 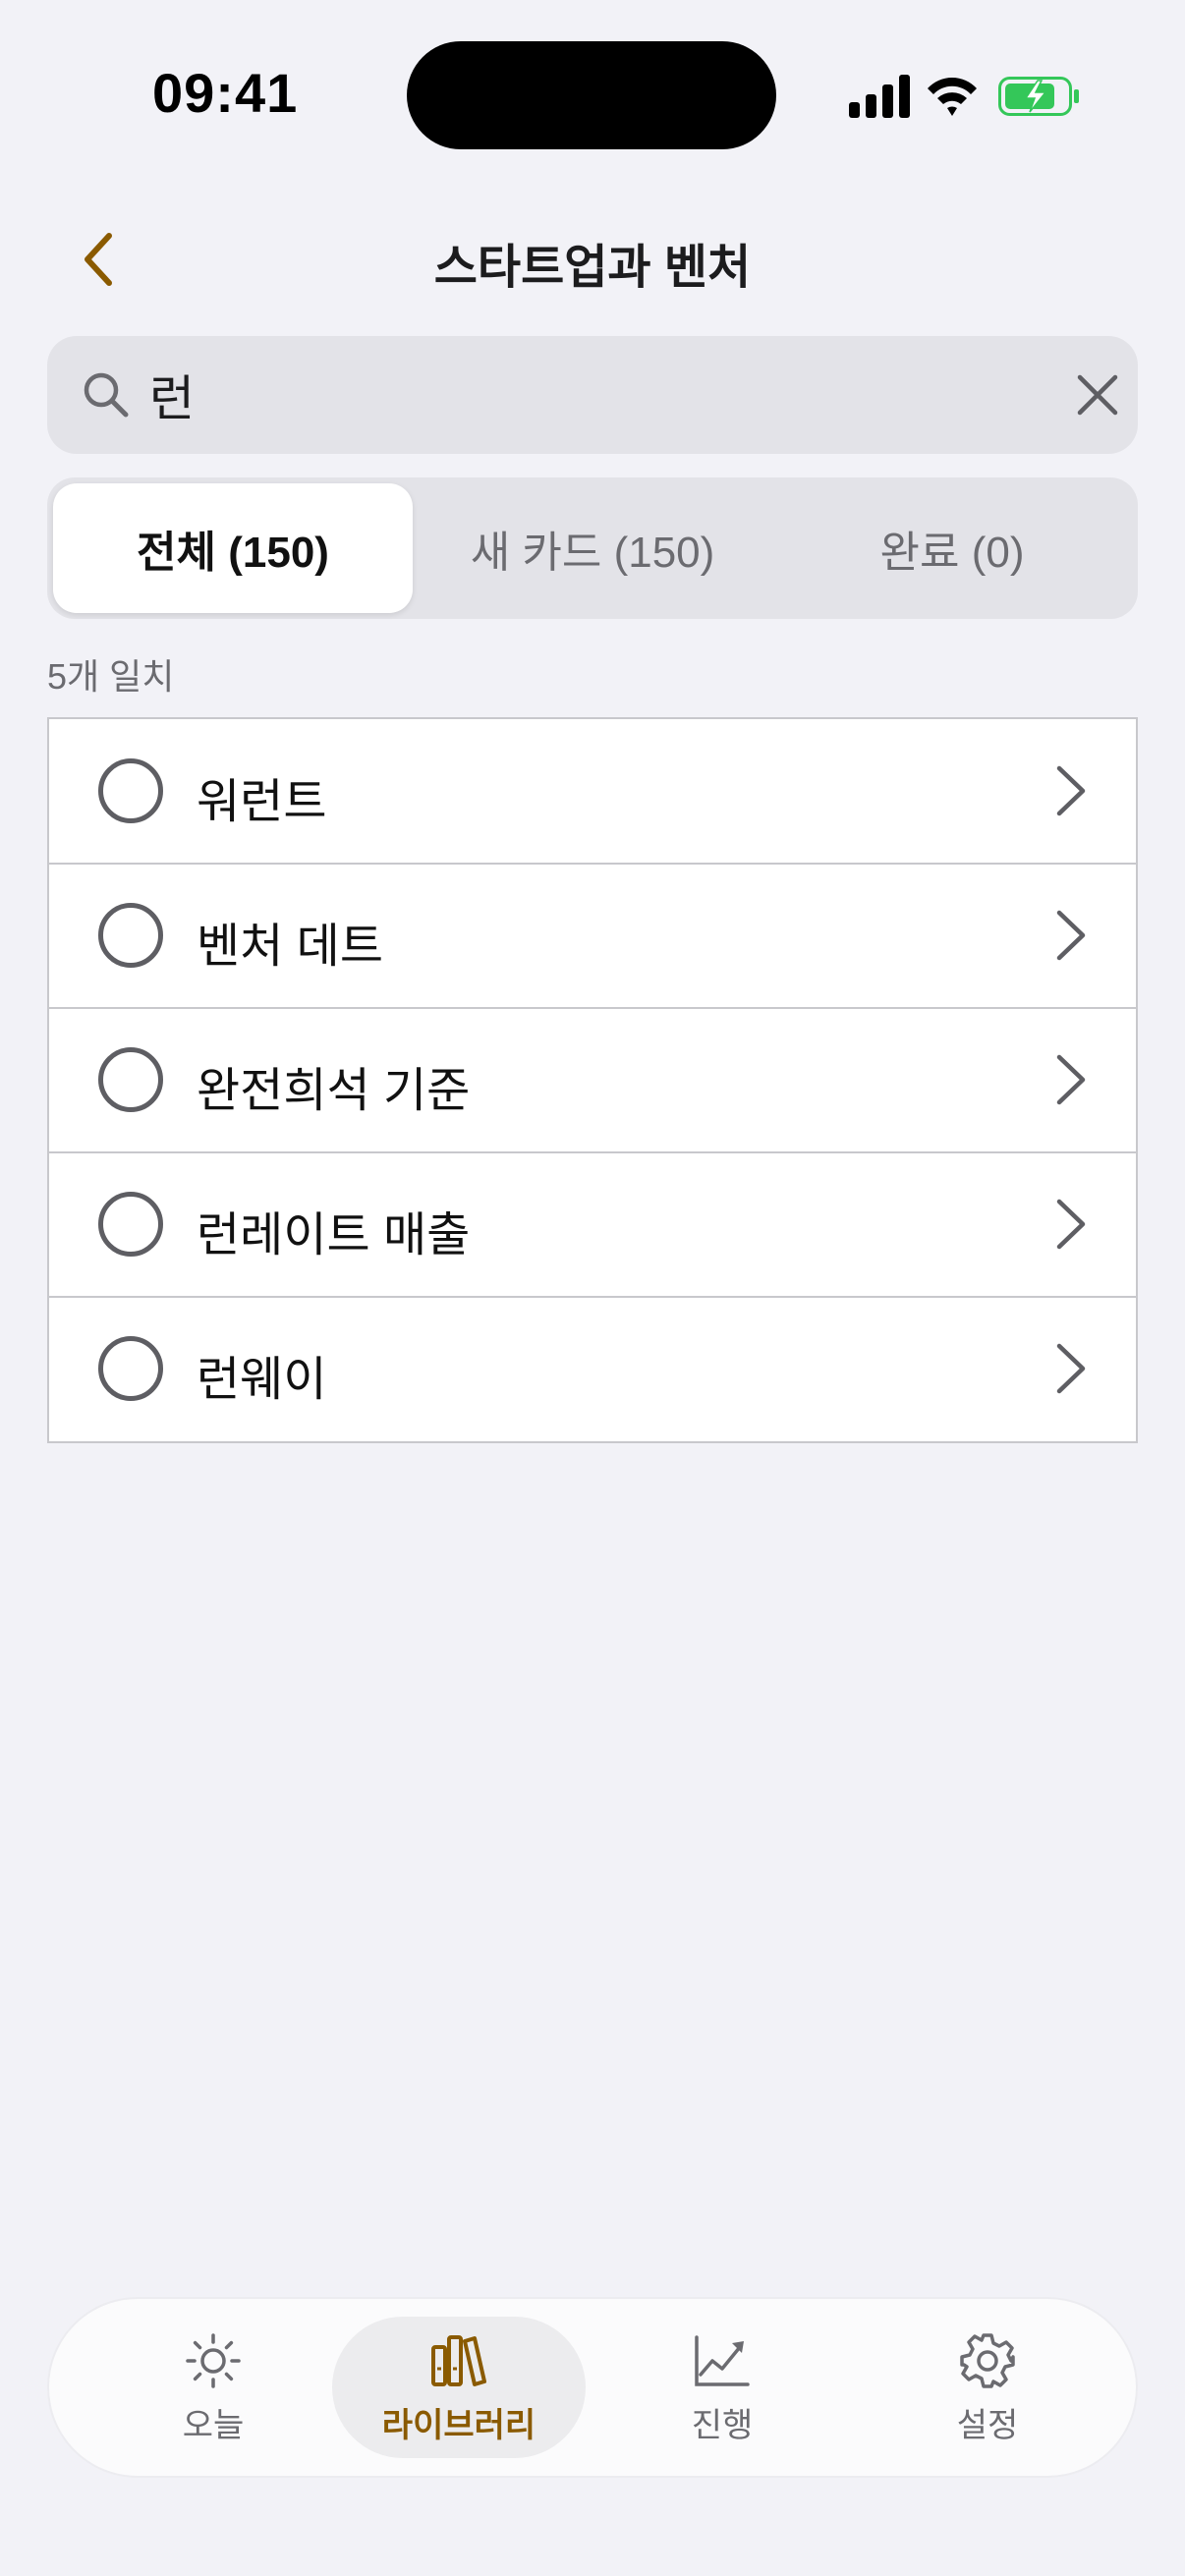 I want to click on search-bar, so click(x=592, y=395).